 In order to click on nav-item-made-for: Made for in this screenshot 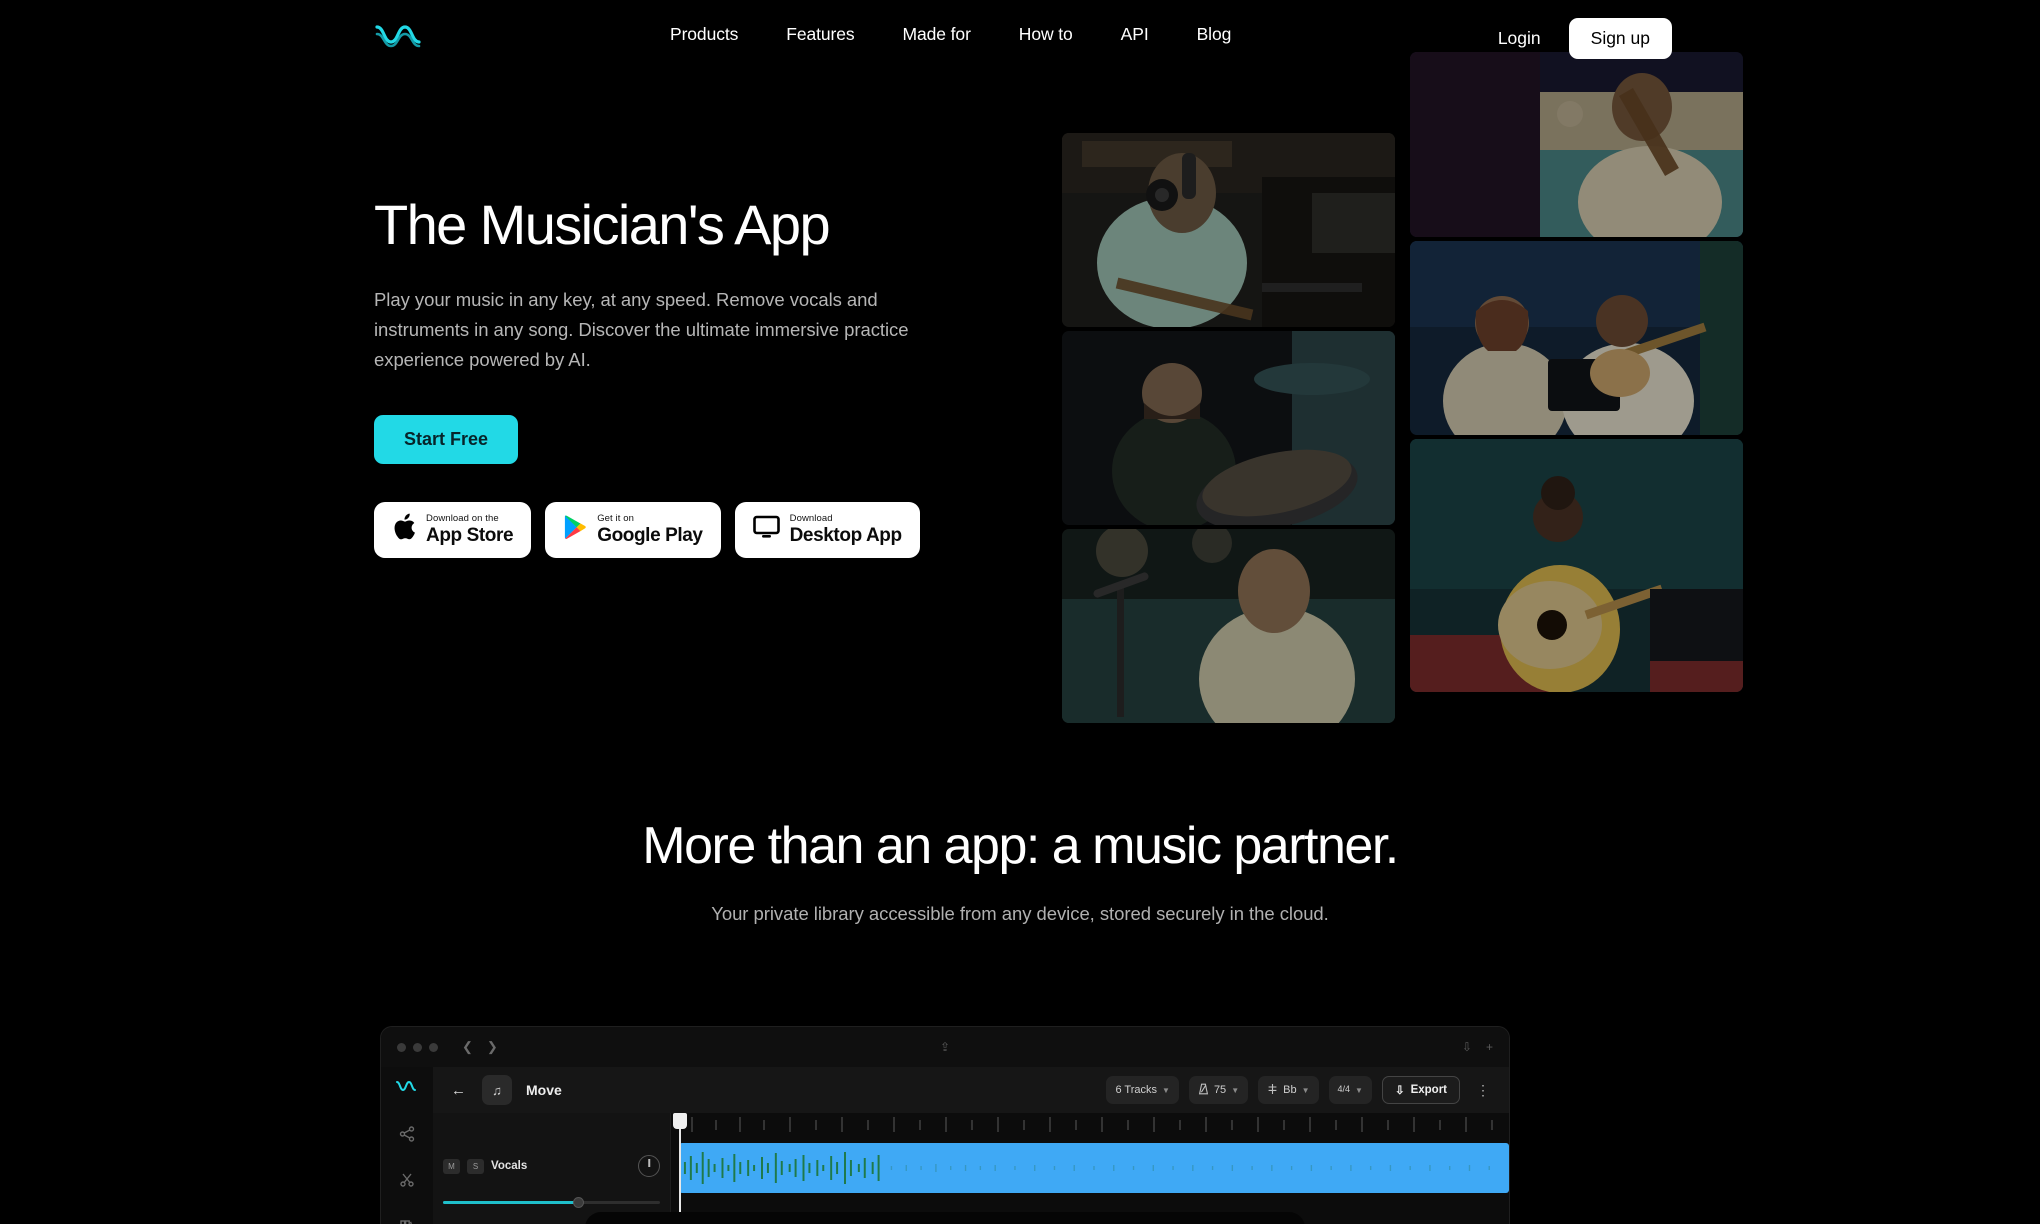, I will do `click(937, 34)`.